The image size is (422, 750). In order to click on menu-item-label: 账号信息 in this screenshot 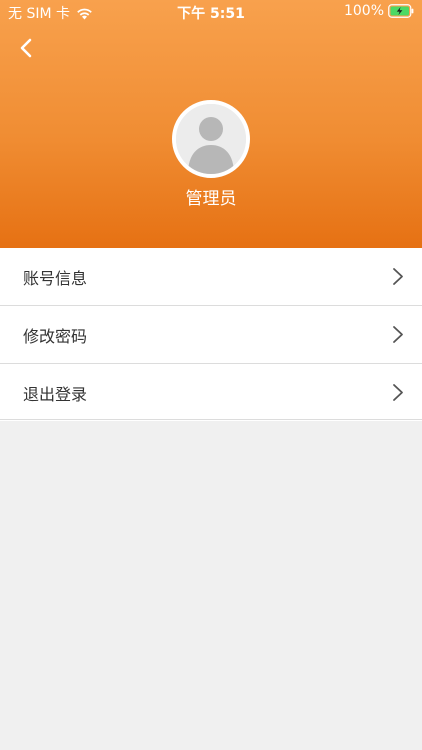, I will do `click(55, 278)`.